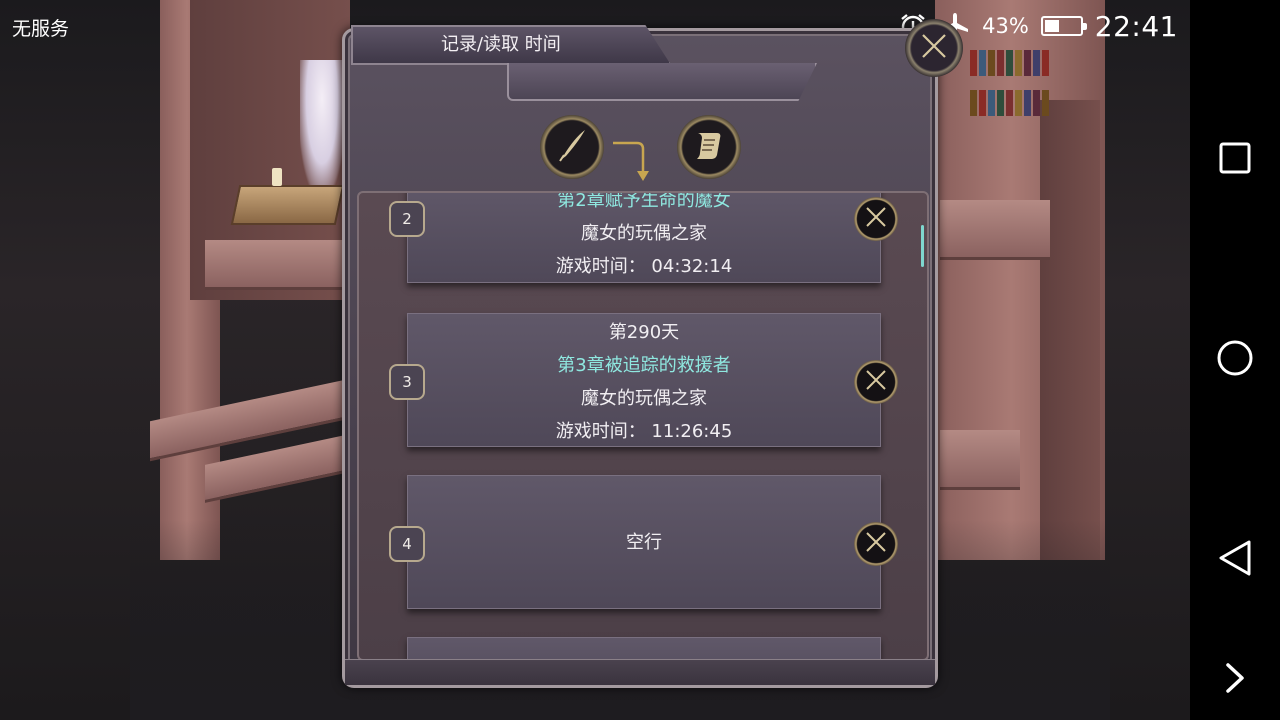 The height and width of the screenshot is (720, 1280). I want to click on delete-slot-2-button, so click(876, 219).